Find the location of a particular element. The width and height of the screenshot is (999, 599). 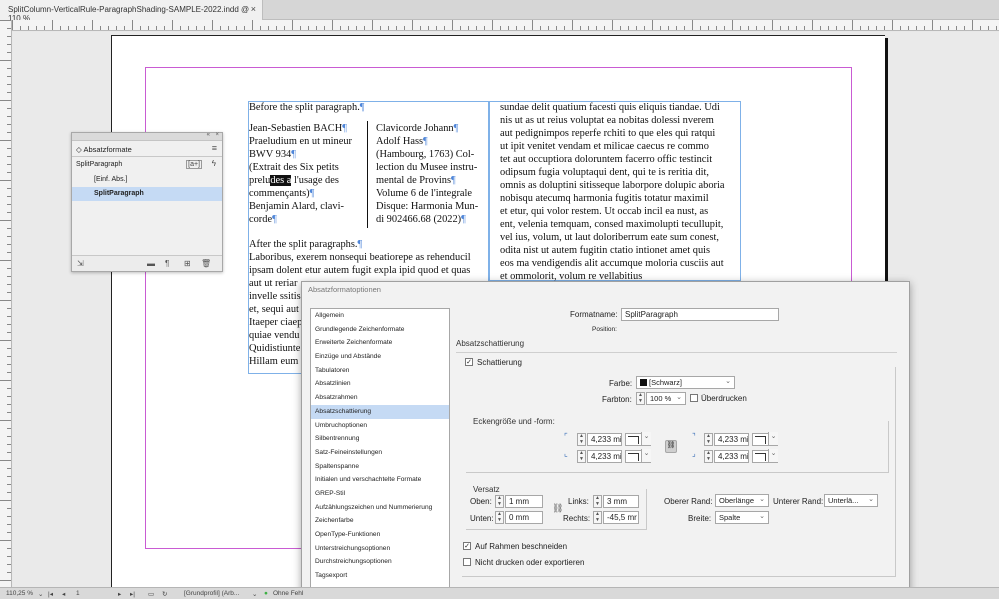

zoom-field: 110,25 % is located at coordinates (19, 593).